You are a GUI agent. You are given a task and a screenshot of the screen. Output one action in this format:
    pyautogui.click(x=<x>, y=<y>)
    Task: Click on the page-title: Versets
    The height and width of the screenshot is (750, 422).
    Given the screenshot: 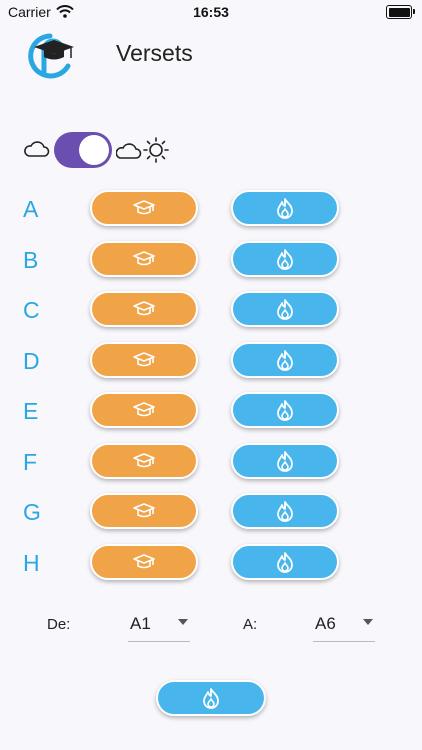 What is the action you would take?
    pyautogui.click(x=154, y=53)
    